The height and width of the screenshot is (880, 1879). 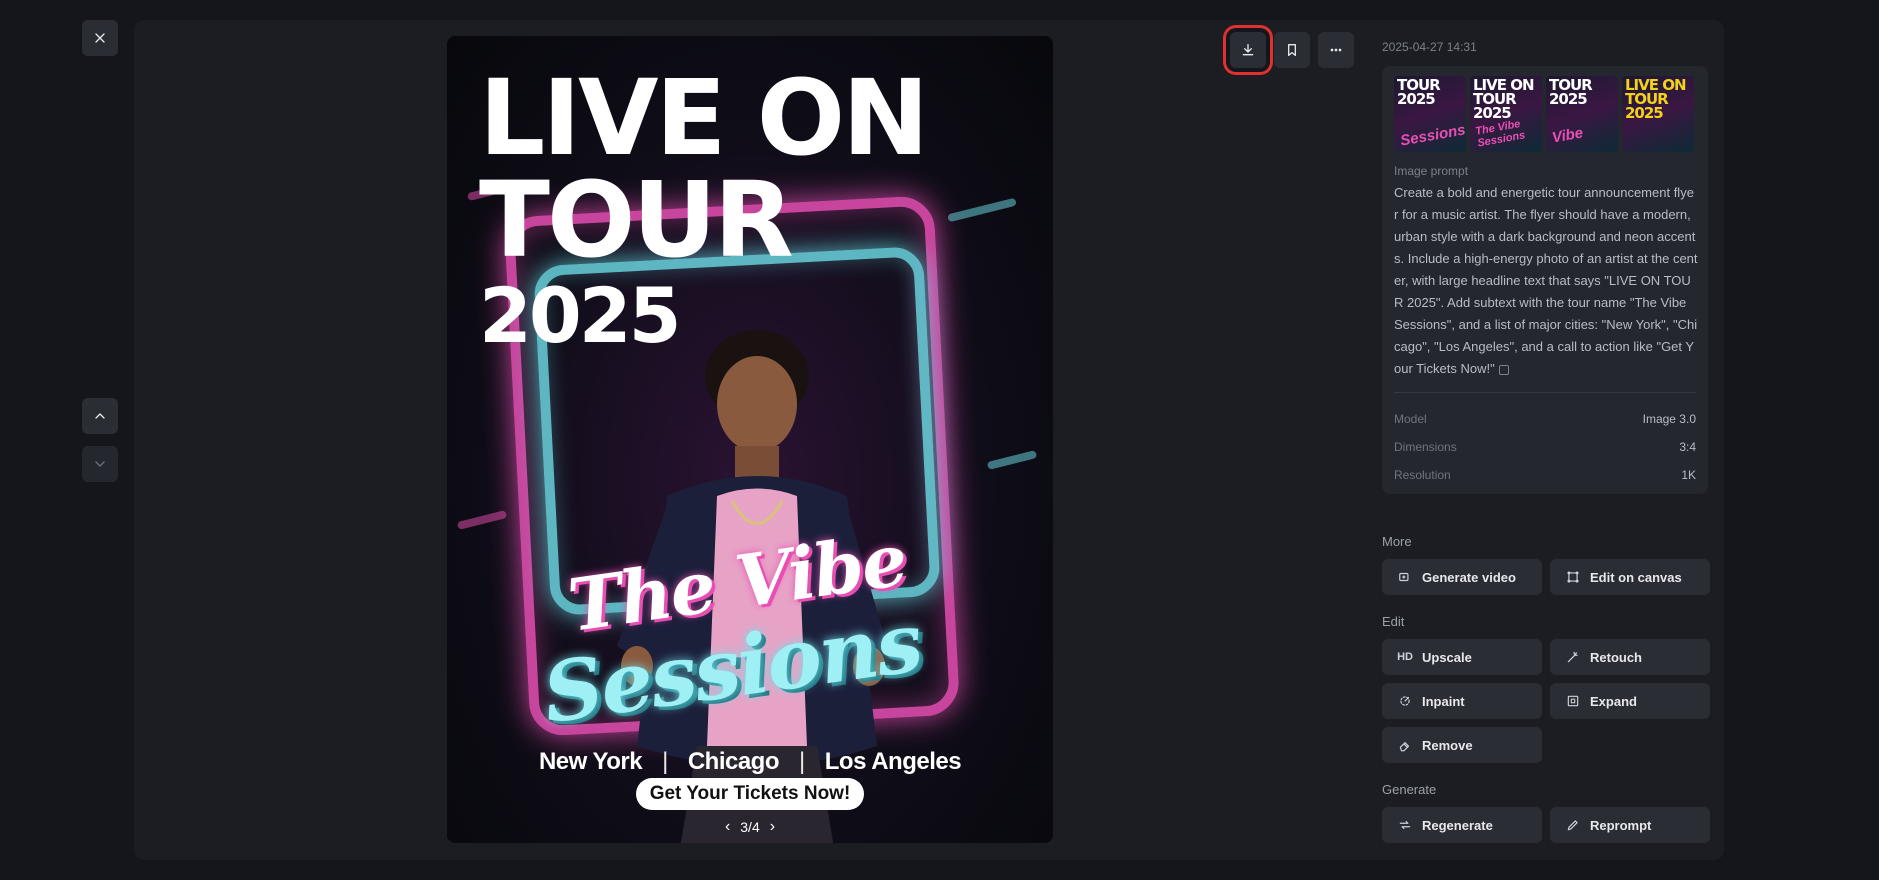 I want to click on timestamp: 2025-04-27 14:31, so click(x=1429, y=47).